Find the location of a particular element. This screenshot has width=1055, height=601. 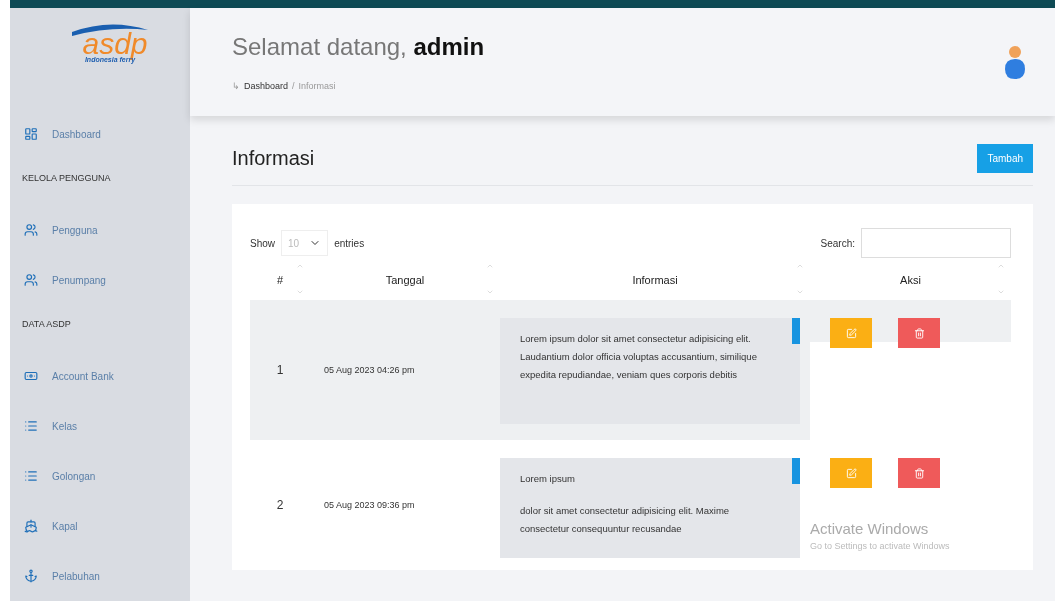

breadcrumb-arrow: ↳ is located at coordinates (236, 86).